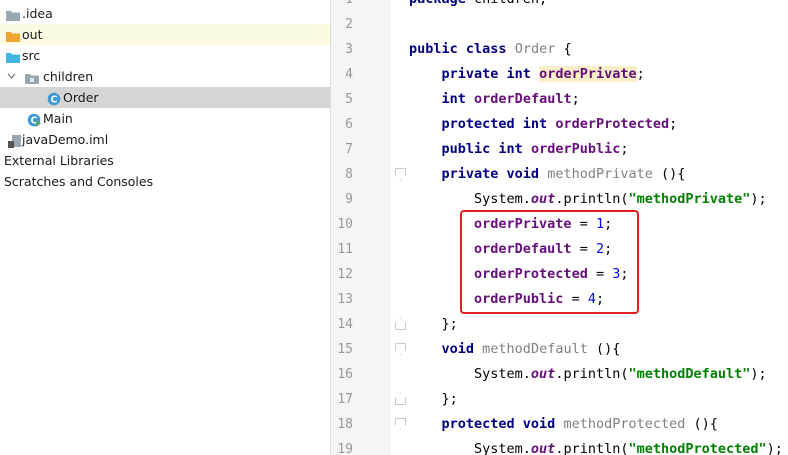 The image size is (788, 455). What do you see at coordinates (54, 98) in the screenshot?
I see `class-icon: C` at bounding box center [54, 98].